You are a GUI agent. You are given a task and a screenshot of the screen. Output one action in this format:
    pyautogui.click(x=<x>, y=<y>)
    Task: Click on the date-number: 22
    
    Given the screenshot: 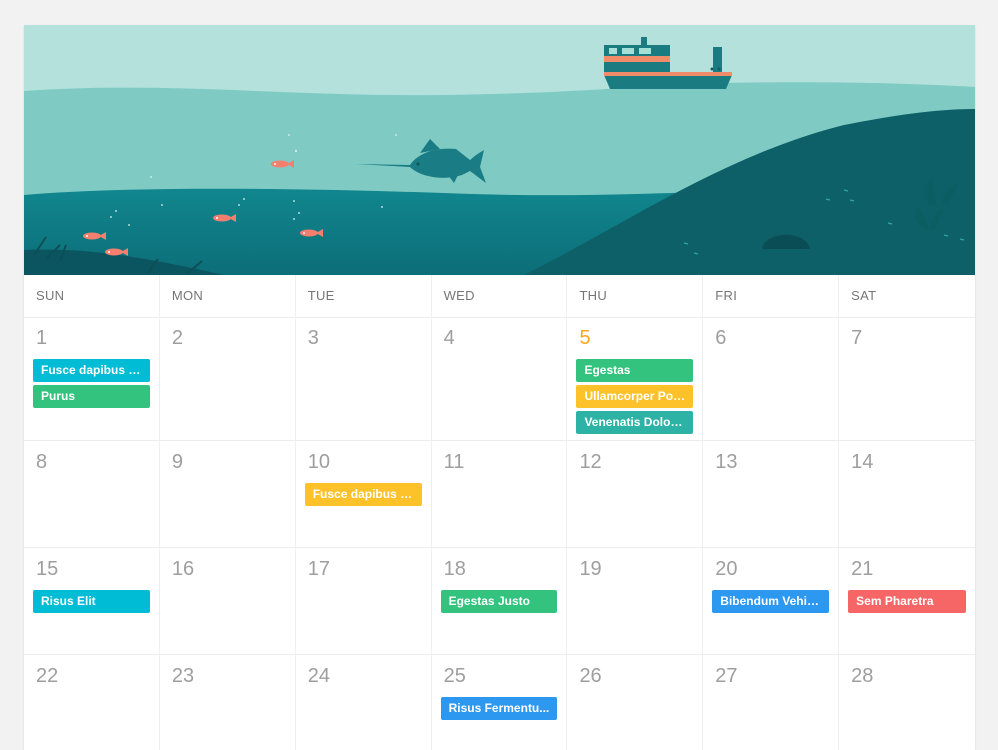 What is the action you would take?
    pyautogui.click(x=47, y=676)
    